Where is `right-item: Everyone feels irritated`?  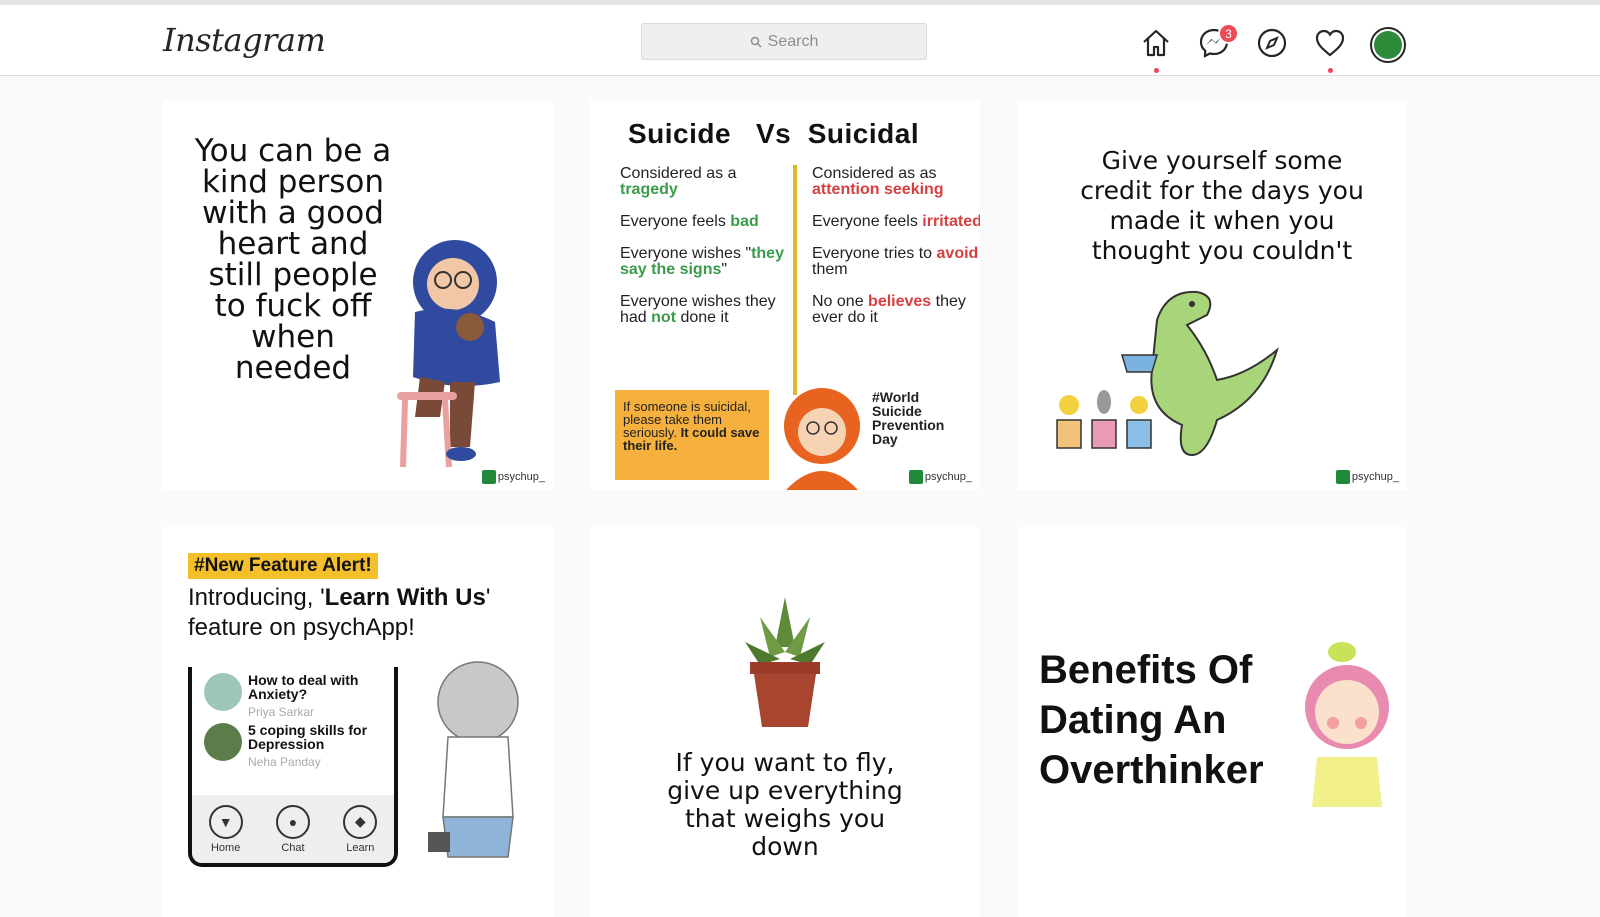 right-item: Everyone feels irritated is located at coordinates (896, 222).